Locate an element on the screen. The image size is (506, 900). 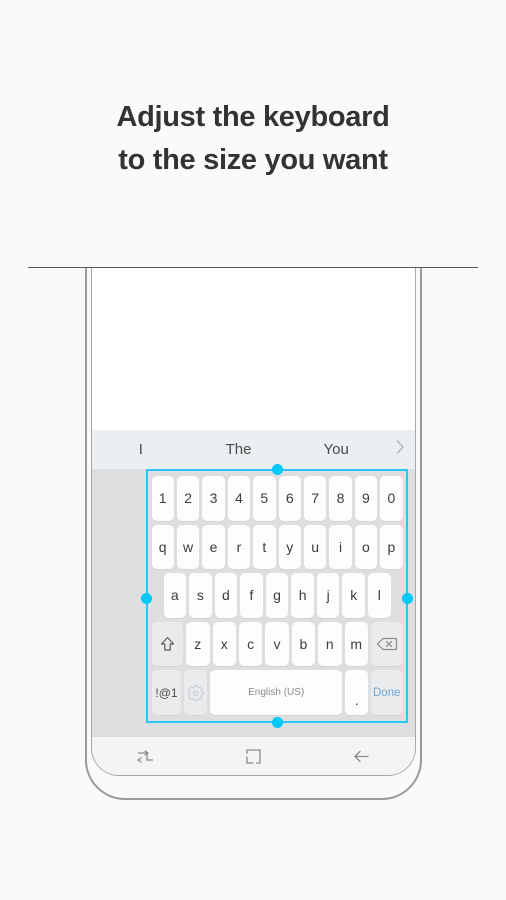
resize-handle-left is located at coordinates (146, 598).